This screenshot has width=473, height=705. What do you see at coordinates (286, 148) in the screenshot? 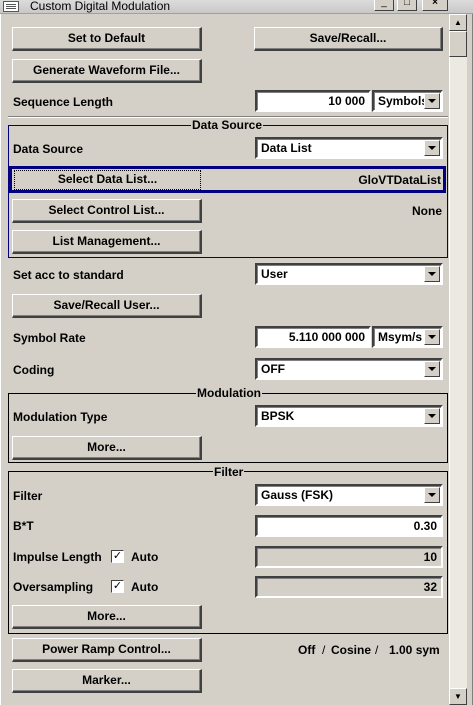
I see `data-source-value: Data List` at bounding box center [286, 148].